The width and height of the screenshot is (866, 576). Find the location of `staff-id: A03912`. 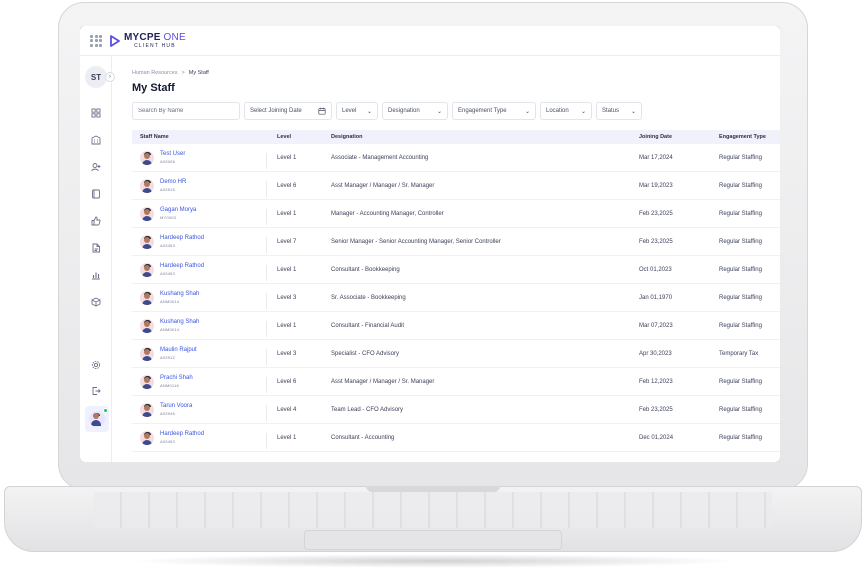

staff-id: A03912 is located at coordinates (167, 357).